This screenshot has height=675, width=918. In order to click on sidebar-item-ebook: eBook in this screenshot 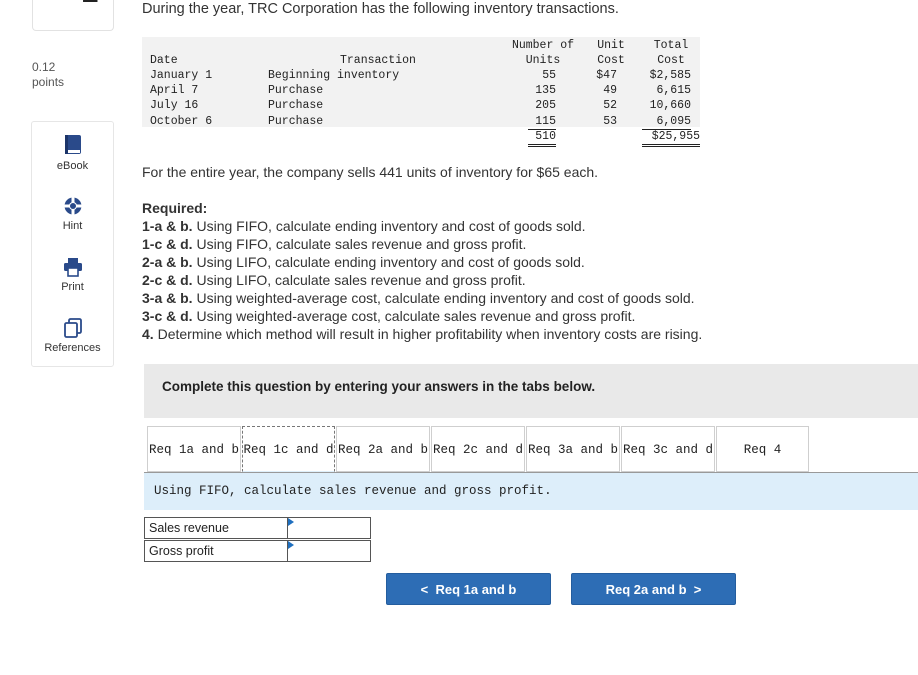, I will do `click(72, 153)`.